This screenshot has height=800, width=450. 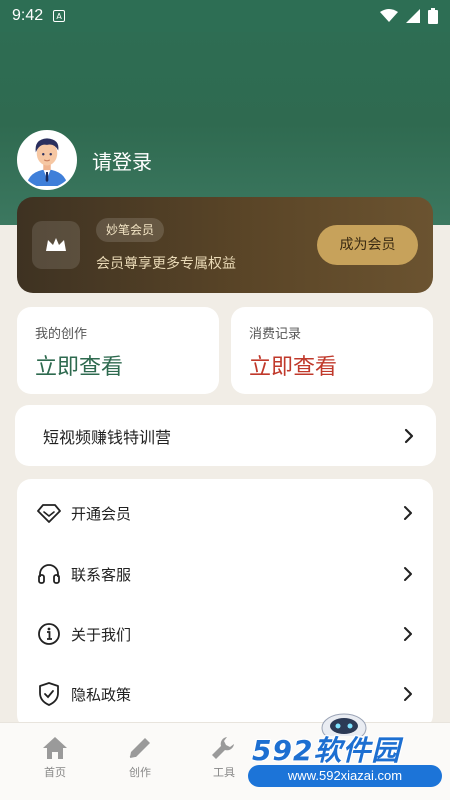 What do you see at coordinates (166, 264) in the screenshot?
I see `vip-description: 会员尊享更多专属权益` at bounding box center [166, 264].